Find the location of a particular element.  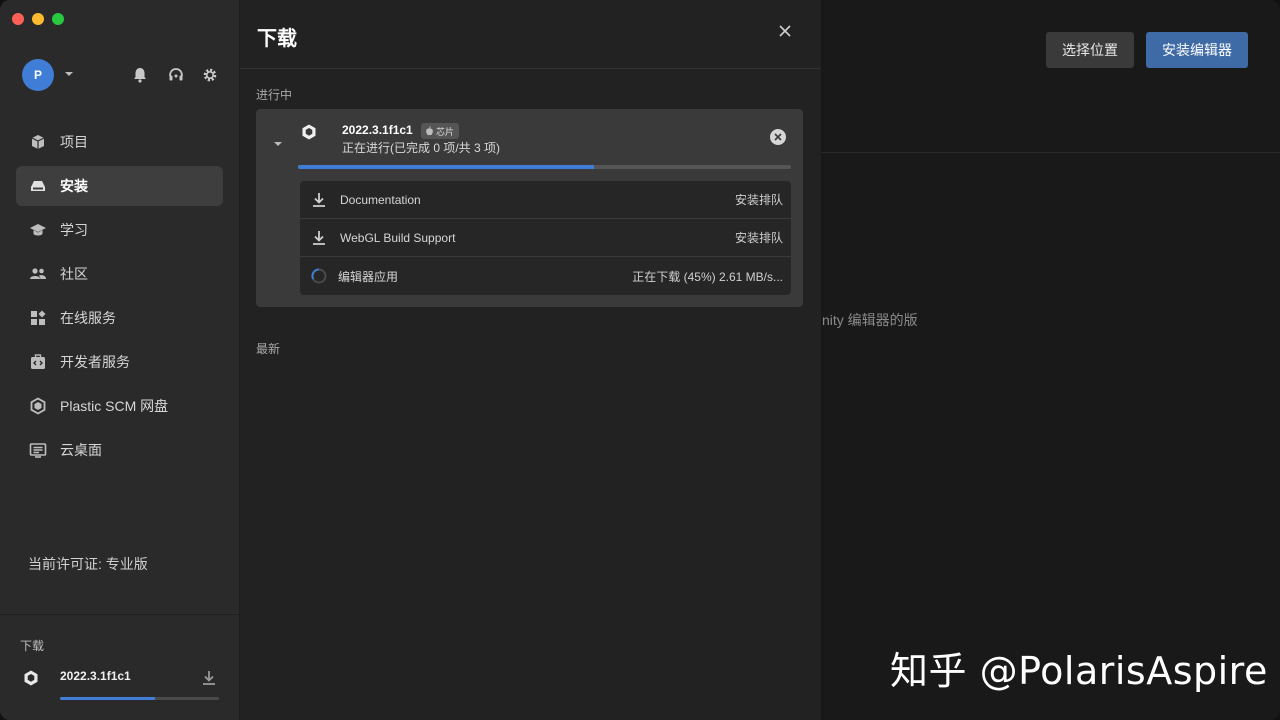

sidebar-item-plastic-scm: Plastic SCM 网盘 is located at coordinates (119, 406).